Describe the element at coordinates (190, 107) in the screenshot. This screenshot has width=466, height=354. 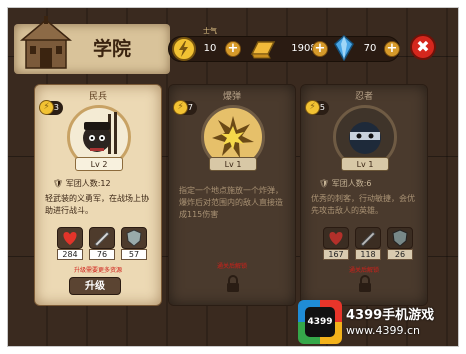
I see `cost-value: 7` at that location.